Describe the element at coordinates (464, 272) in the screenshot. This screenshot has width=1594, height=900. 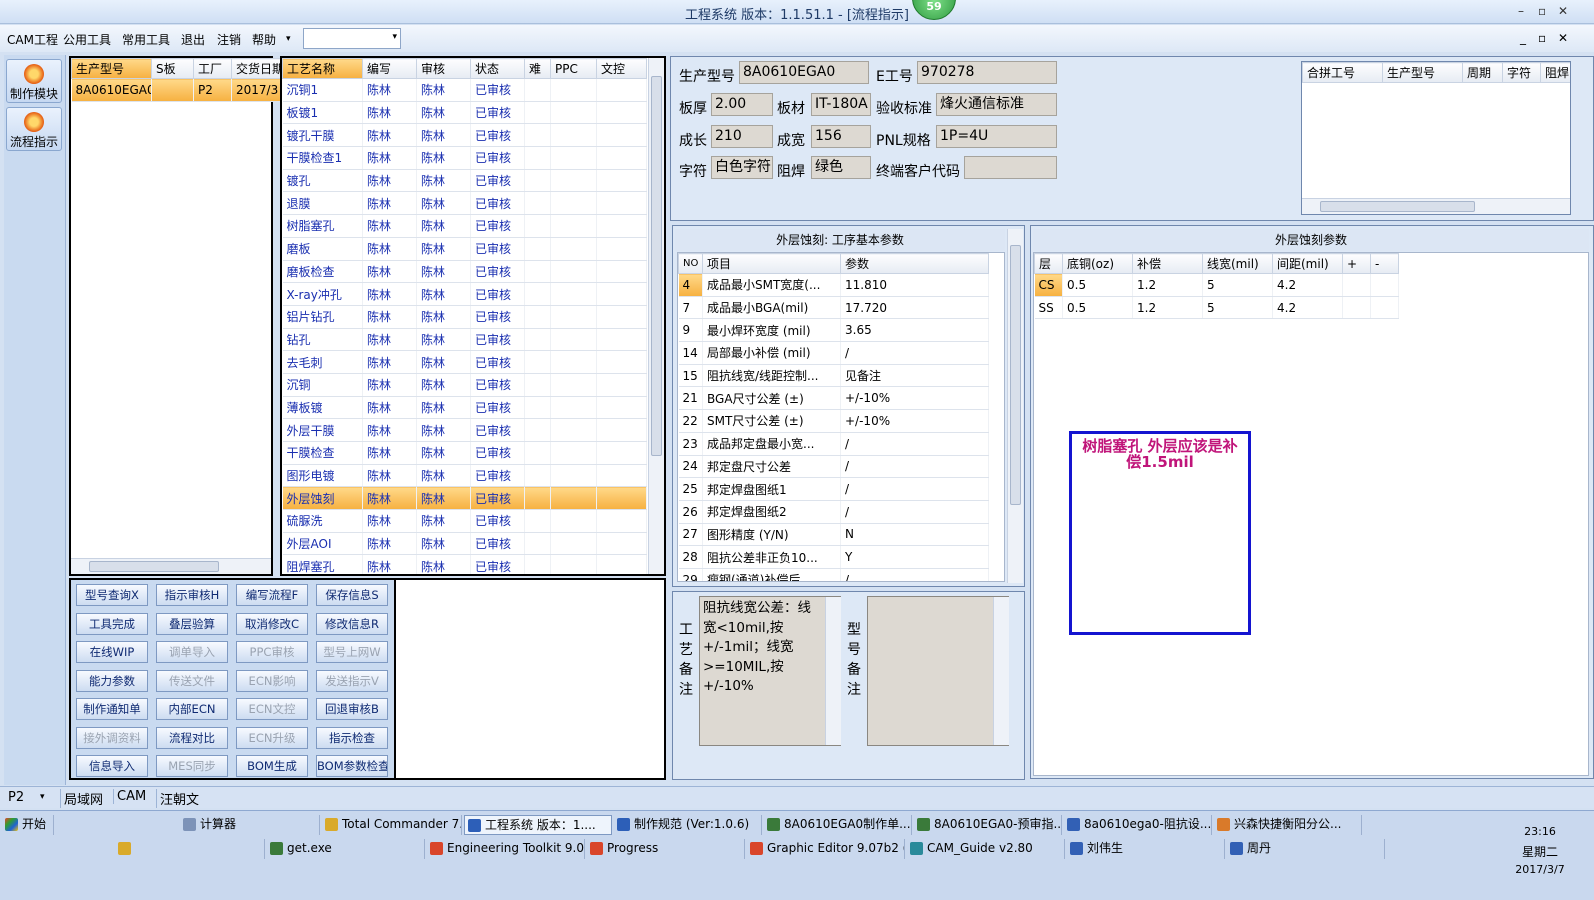
I see `table-row: 磨板检查 陈林 陈林 已审核` at that location.